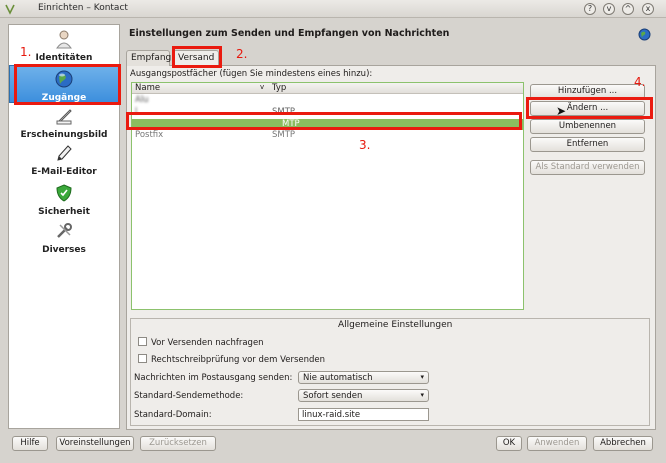 The height and width of the screenshot is (463, 666). What do you see at coordinates (83, 8) in the screenshot?
I see `window-title: Einrichten – Kontact` at bounding box center [83, 8].